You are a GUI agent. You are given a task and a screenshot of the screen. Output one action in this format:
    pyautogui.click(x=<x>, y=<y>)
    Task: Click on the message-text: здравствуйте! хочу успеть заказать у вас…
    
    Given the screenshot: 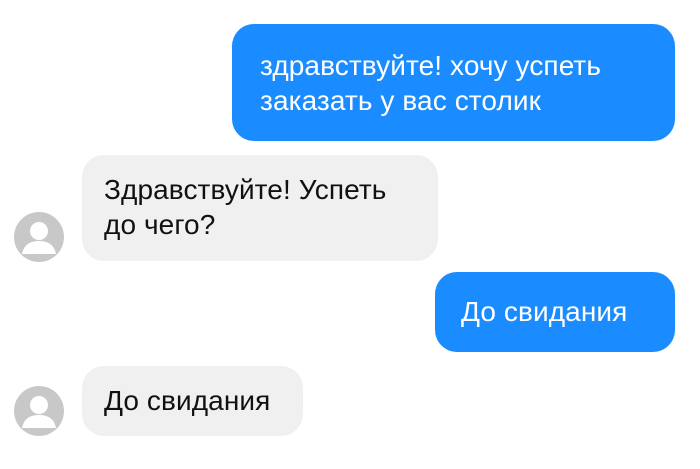 What is the action you would take?
    pyautogui.click(x=431, y=83)
    